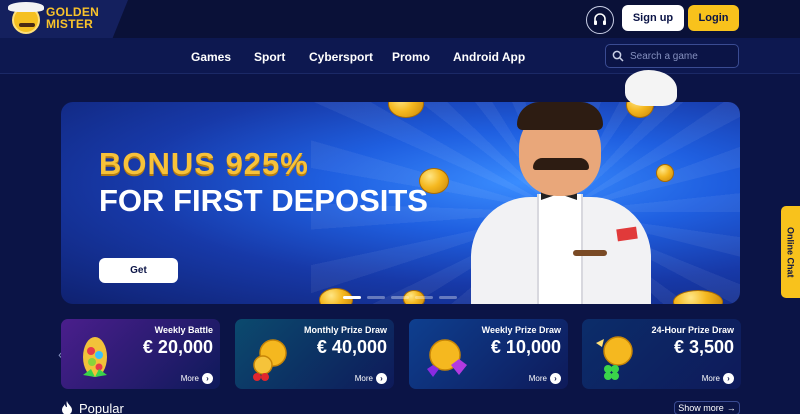  What do you see at coordinates (177, 347) in the screenshot?
I see `prize-amount: € 20,000` at bounding box center [177, 347].